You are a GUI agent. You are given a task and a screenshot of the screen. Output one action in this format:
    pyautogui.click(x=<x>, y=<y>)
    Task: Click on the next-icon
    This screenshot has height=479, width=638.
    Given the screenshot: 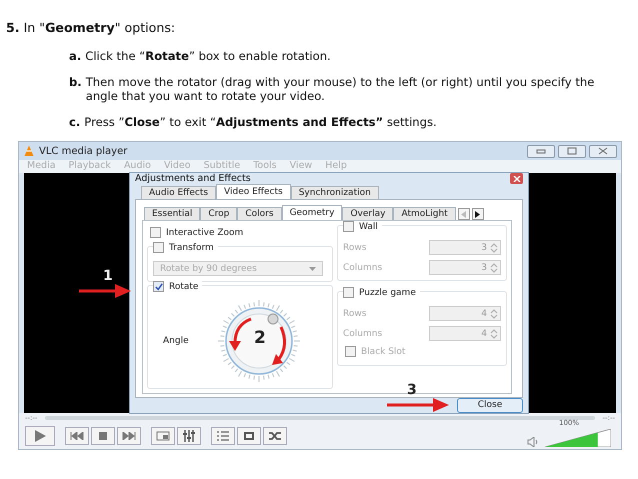 What is the action you would take?
    pyautogui.click(x=129, y=436)
    